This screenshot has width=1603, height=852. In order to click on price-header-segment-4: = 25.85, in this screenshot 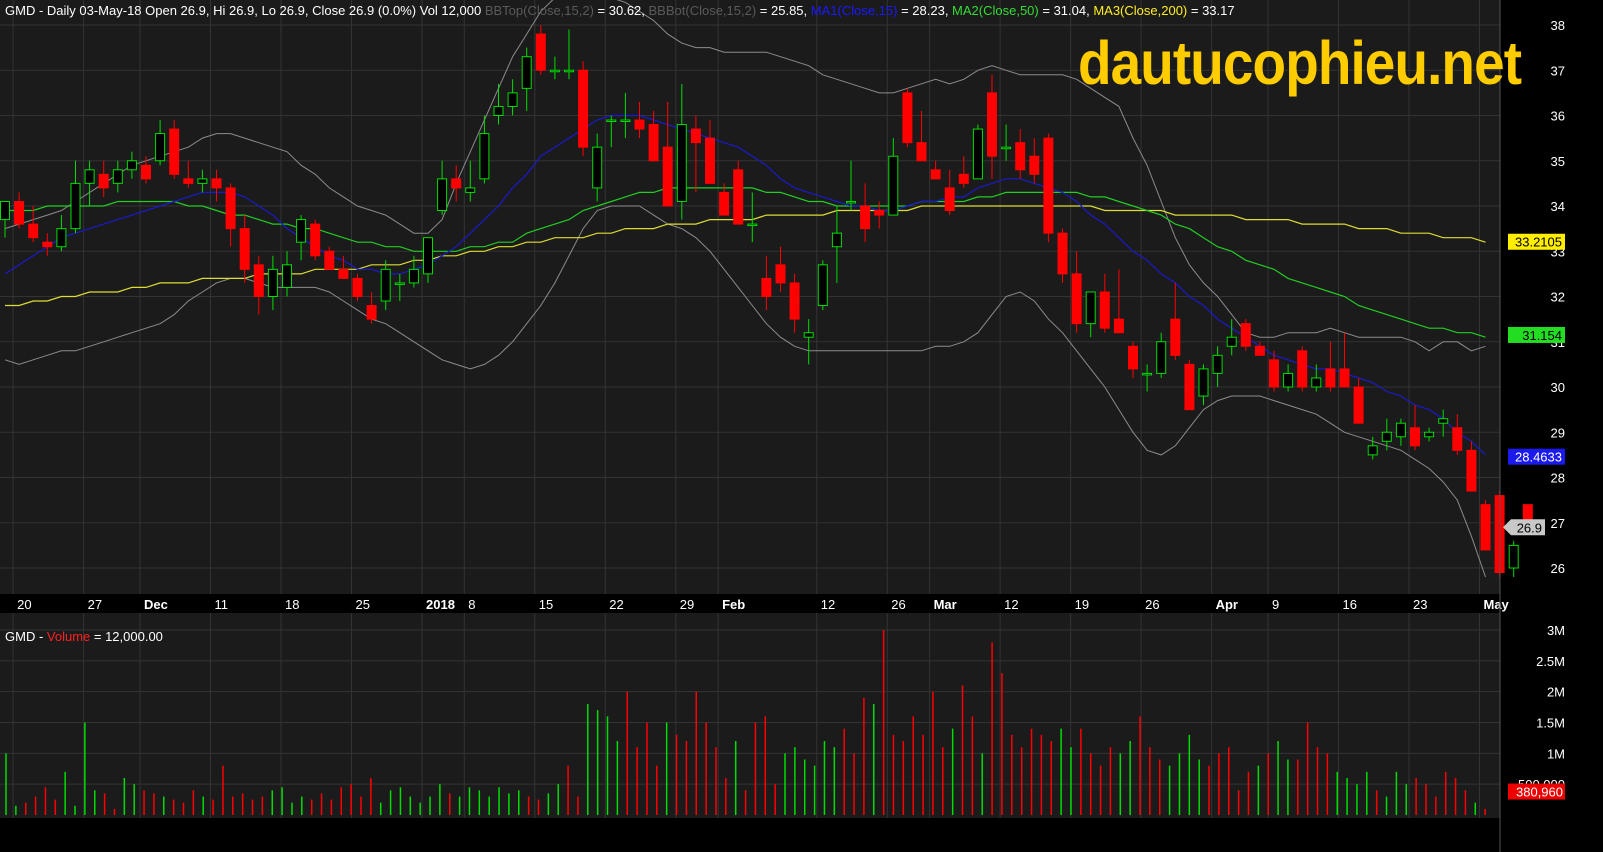, I will do `click(783, 10)`.